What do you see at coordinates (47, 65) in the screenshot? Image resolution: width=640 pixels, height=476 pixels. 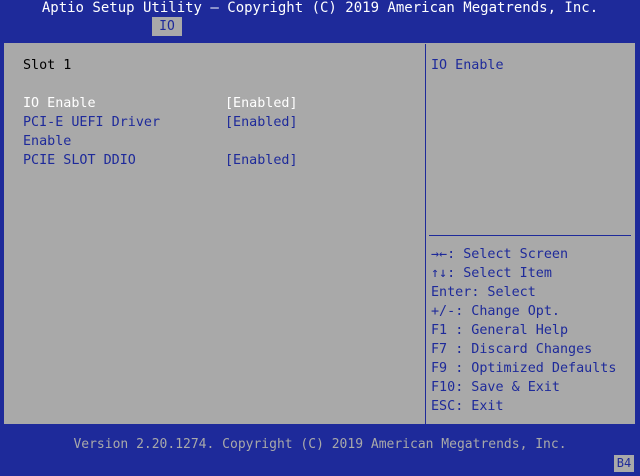 I see `section-title: Slot 1` at bounding box center [47, 65].